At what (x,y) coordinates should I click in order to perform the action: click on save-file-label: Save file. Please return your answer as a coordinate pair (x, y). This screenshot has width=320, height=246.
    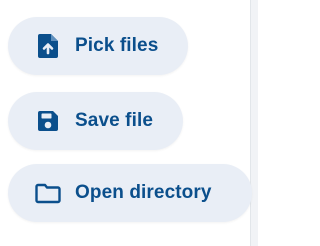
    Looking at the image, I should click on (114, 120).